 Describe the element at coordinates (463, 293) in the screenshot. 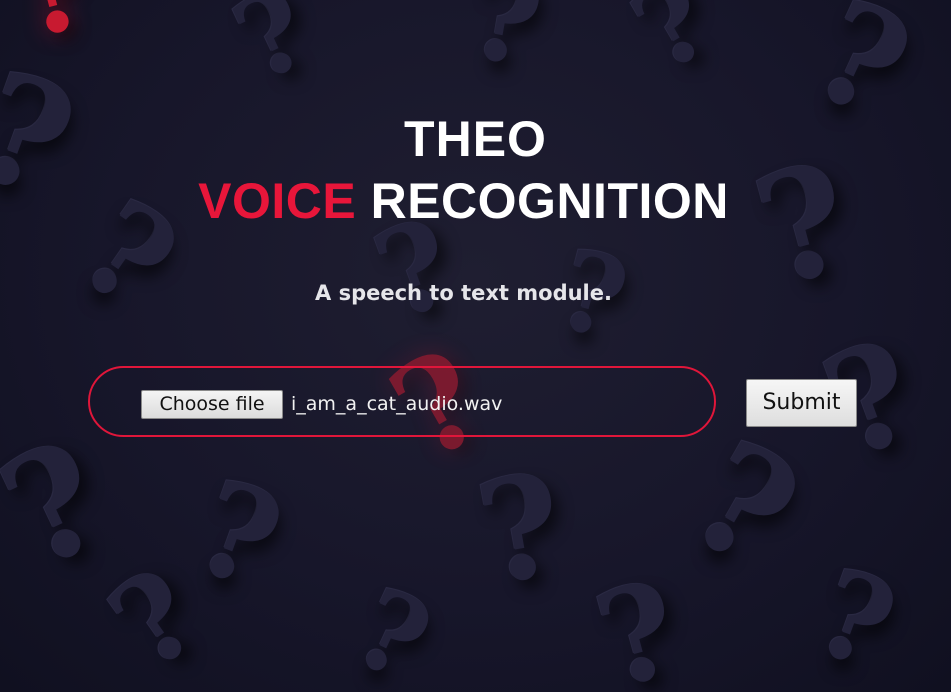

I see `tagline: A speech to text module.` at that location.